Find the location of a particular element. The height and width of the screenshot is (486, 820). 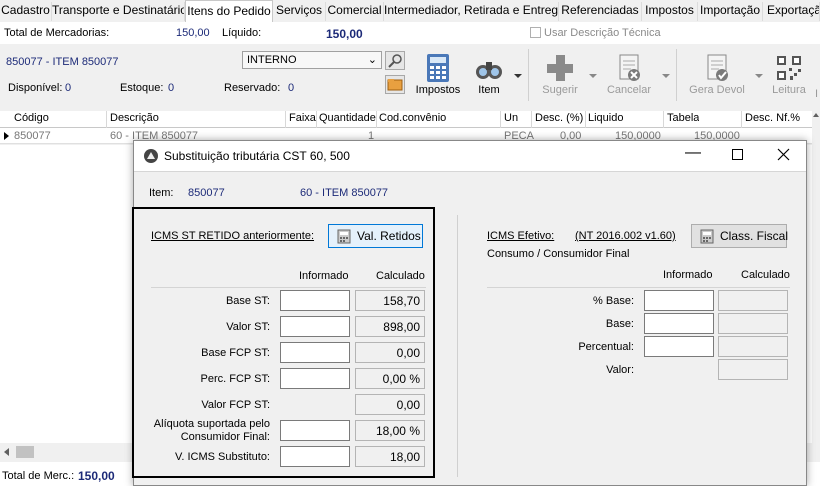

item-name: 850077 - ITEM 850077 is located at coordinates (62, 62).